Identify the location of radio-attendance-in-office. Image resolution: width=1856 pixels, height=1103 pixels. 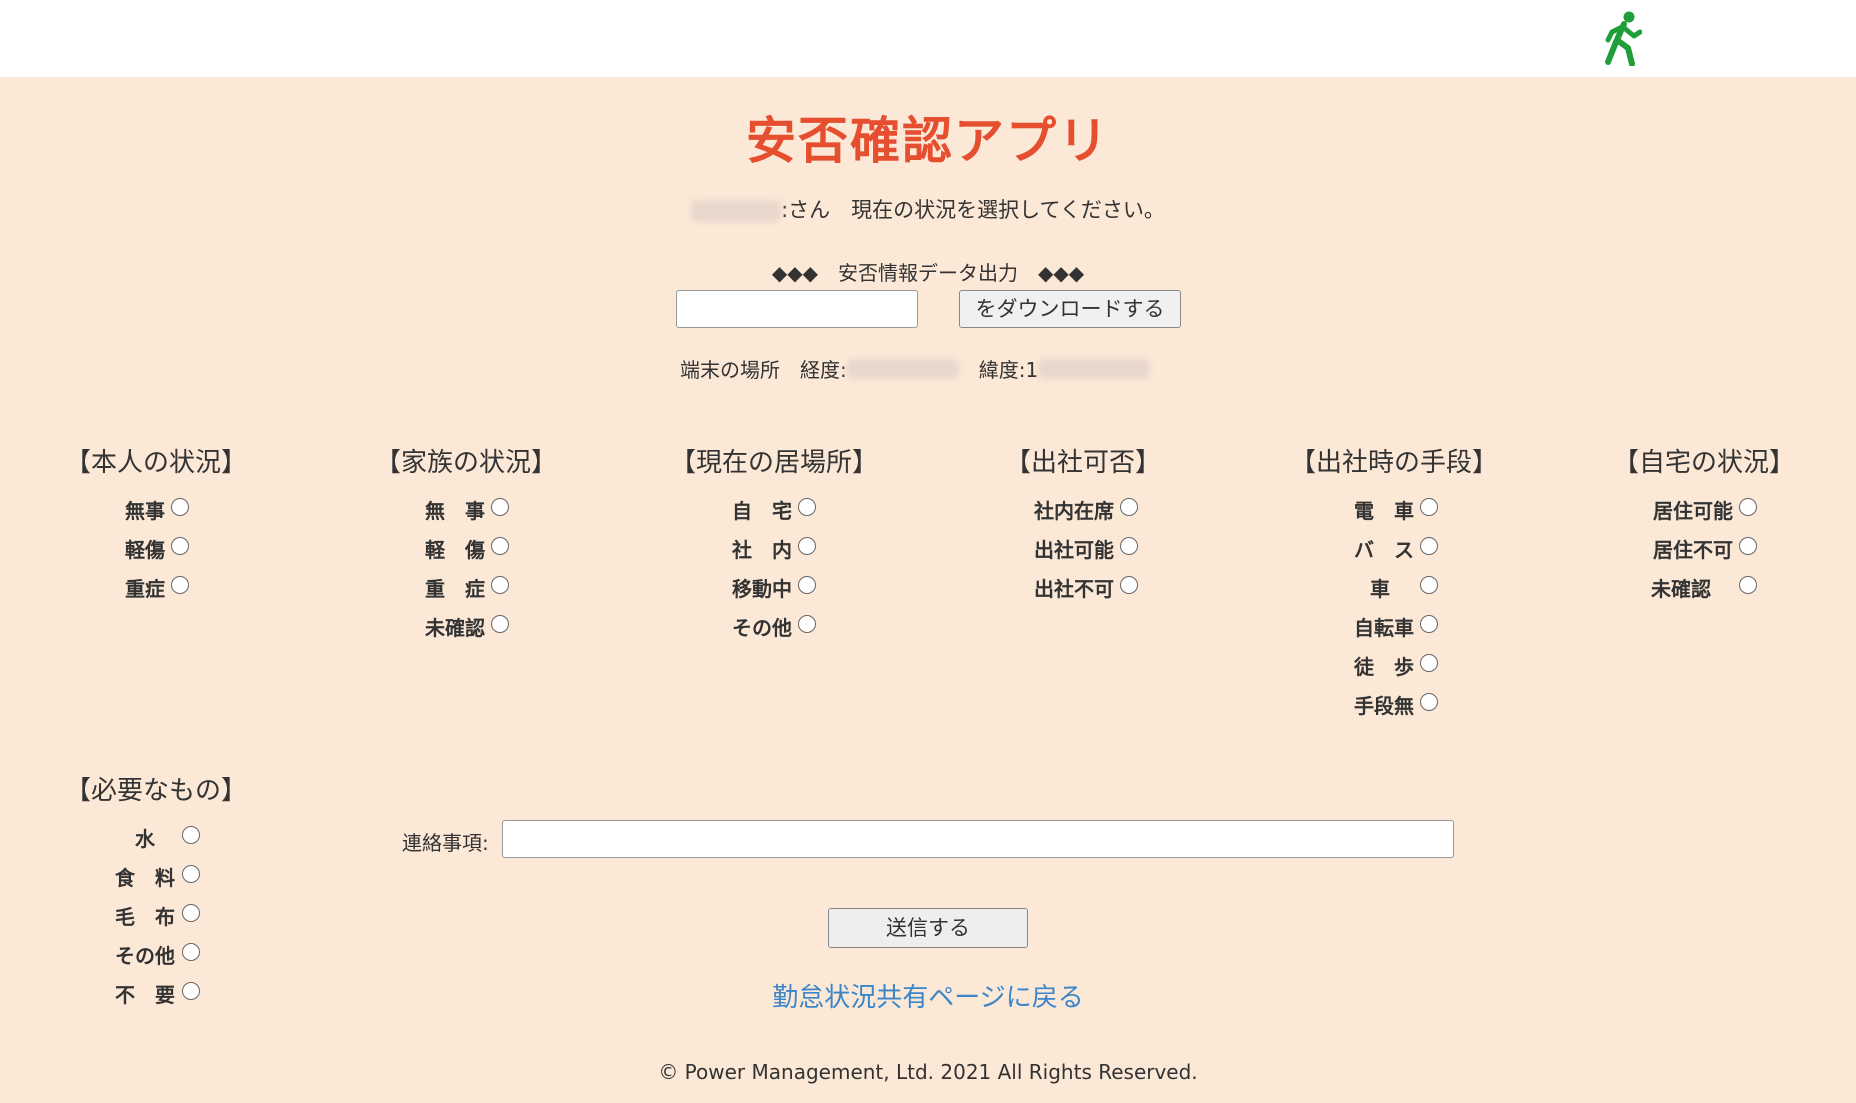
(1129, 507).